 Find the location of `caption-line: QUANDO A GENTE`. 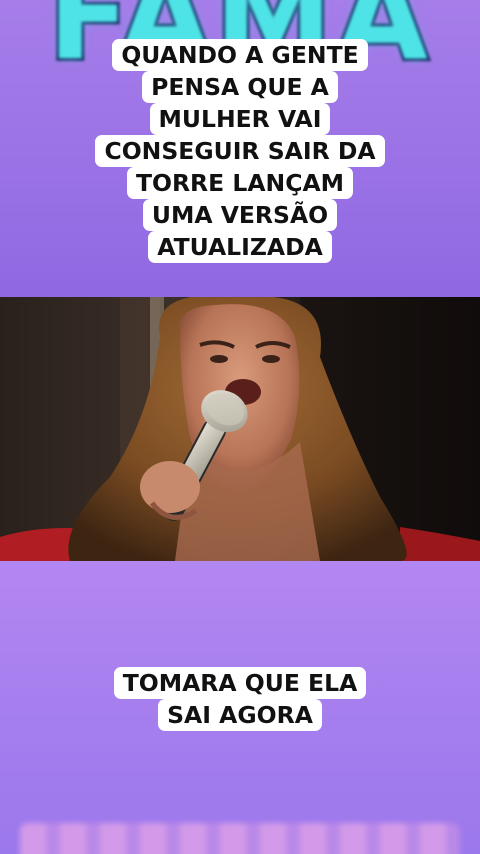

caption-line: QUANDO A GENTE is located at coordinates (240, 55).